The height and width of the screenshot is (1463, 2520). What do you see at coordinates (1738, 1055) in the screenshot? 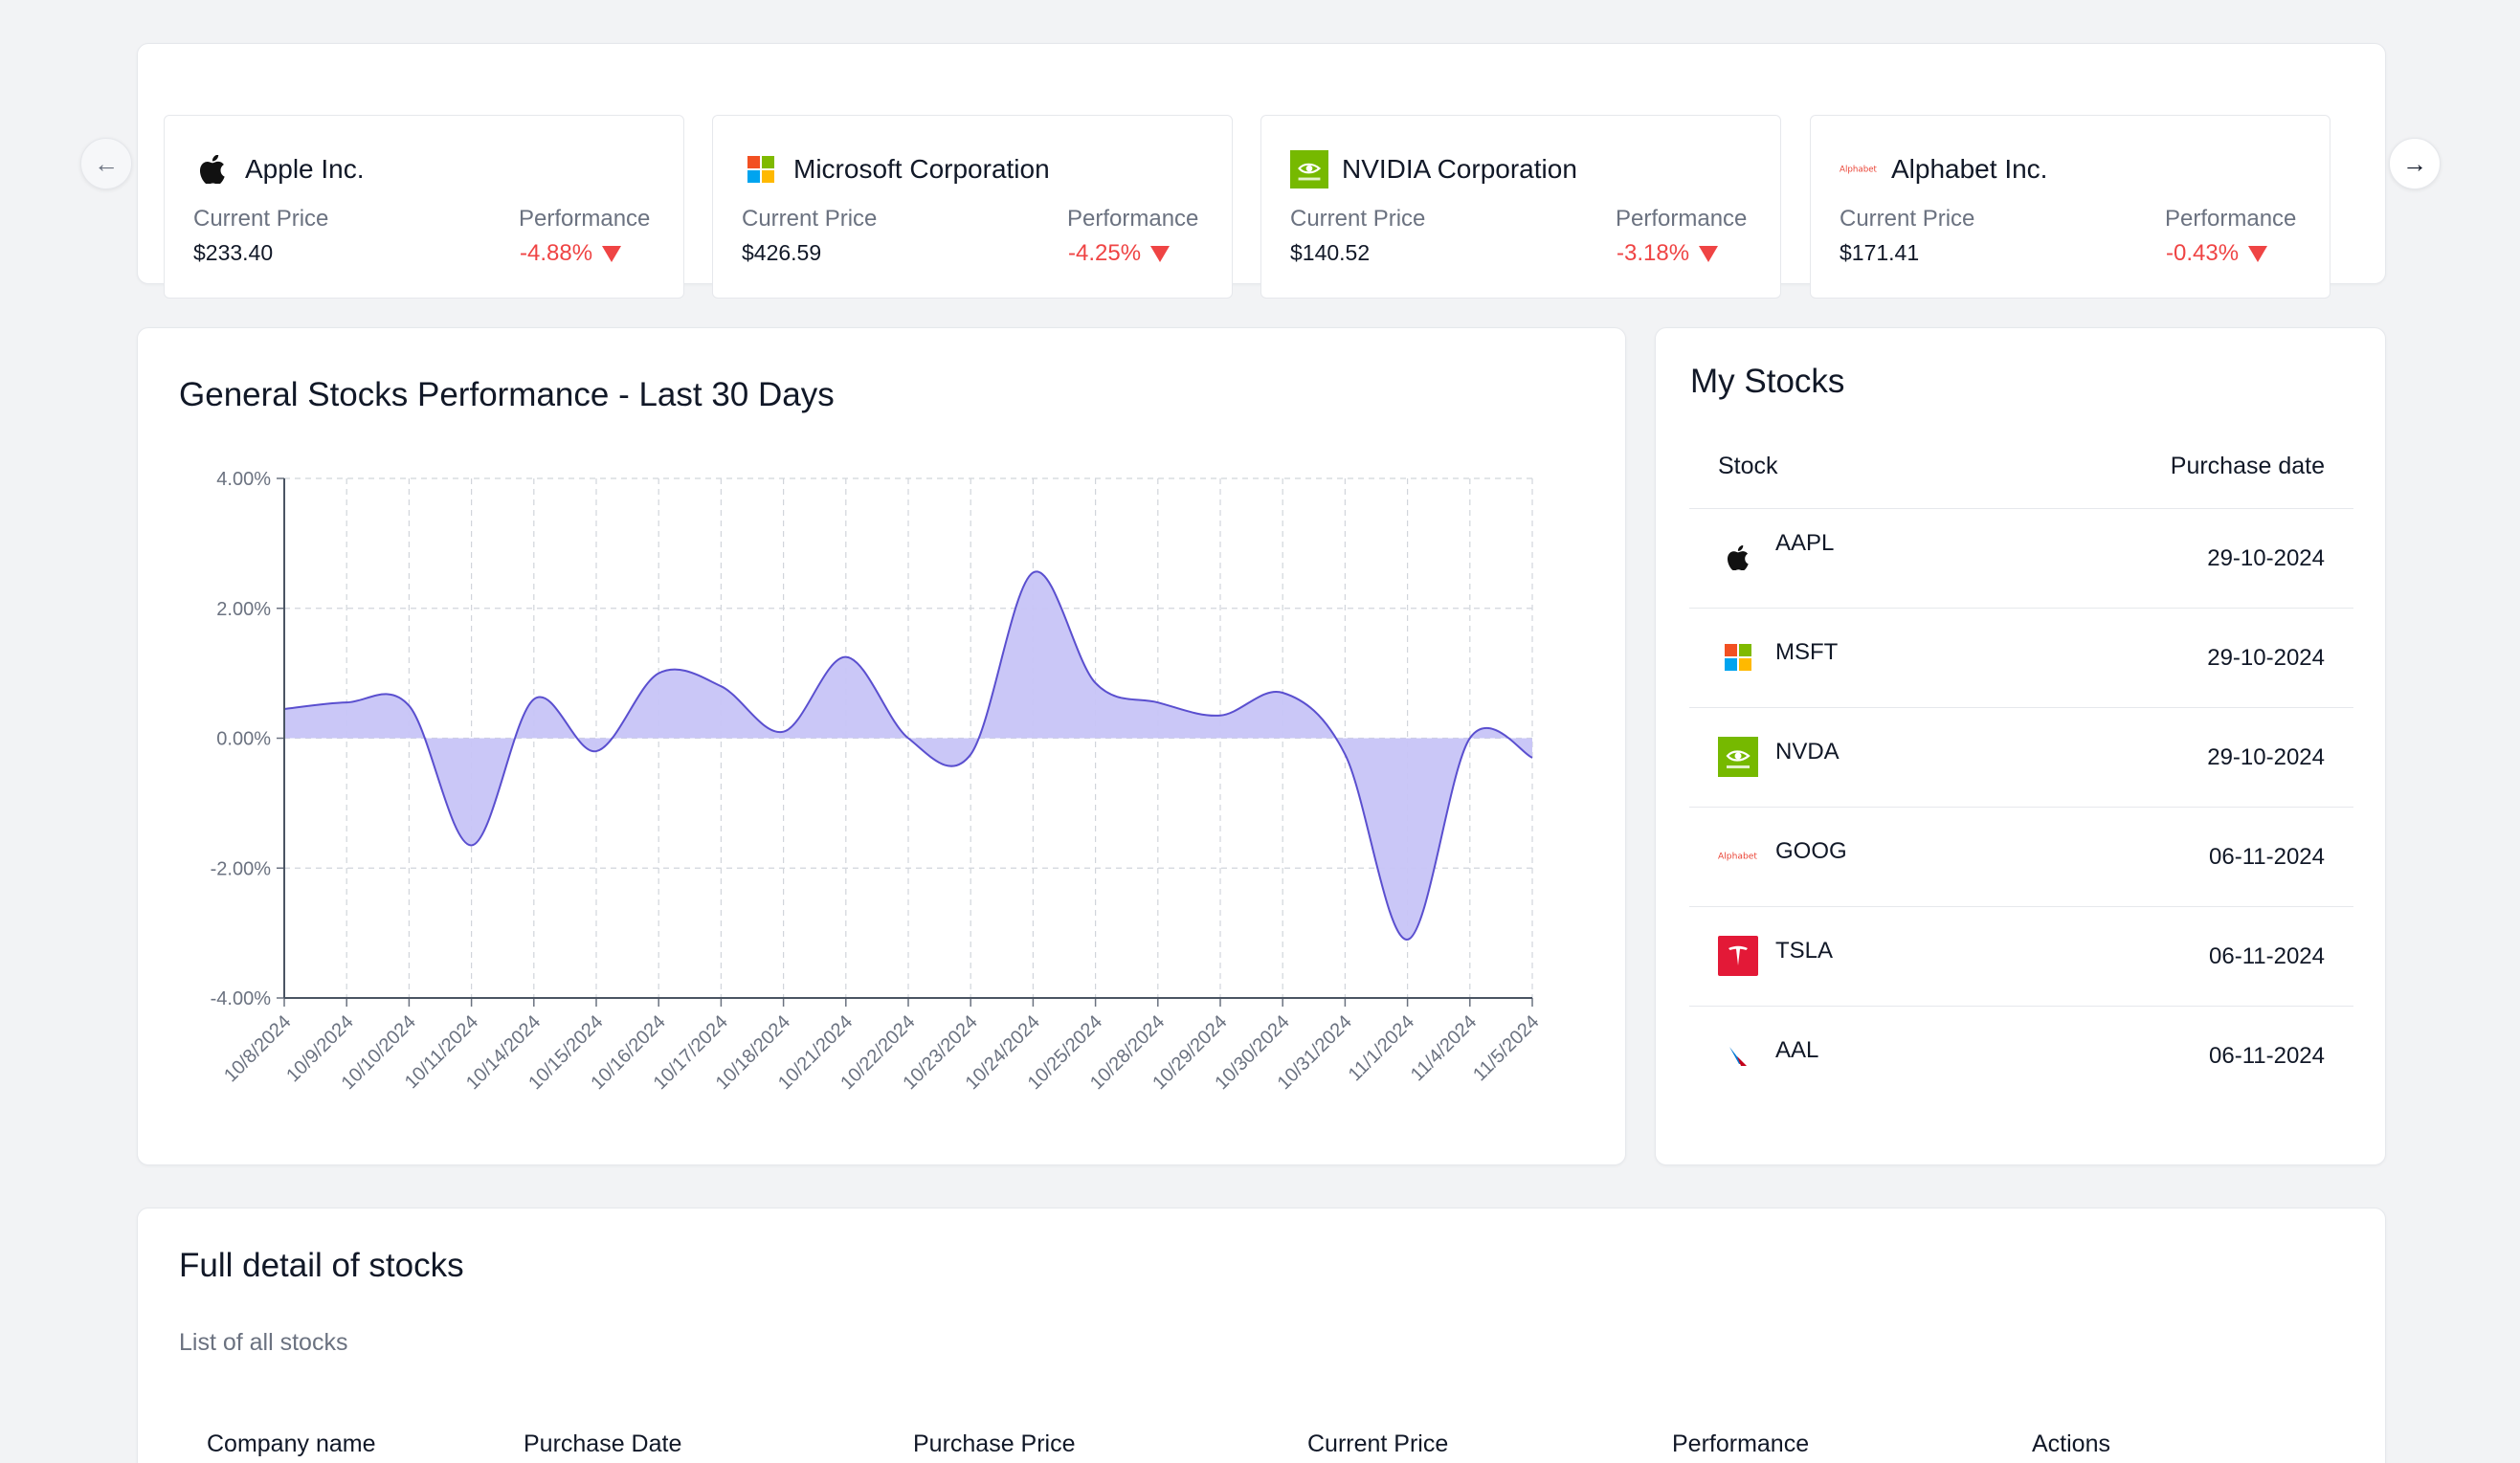
I see `american-airlines-logo-icon` at bounding box center [1738, 1055].